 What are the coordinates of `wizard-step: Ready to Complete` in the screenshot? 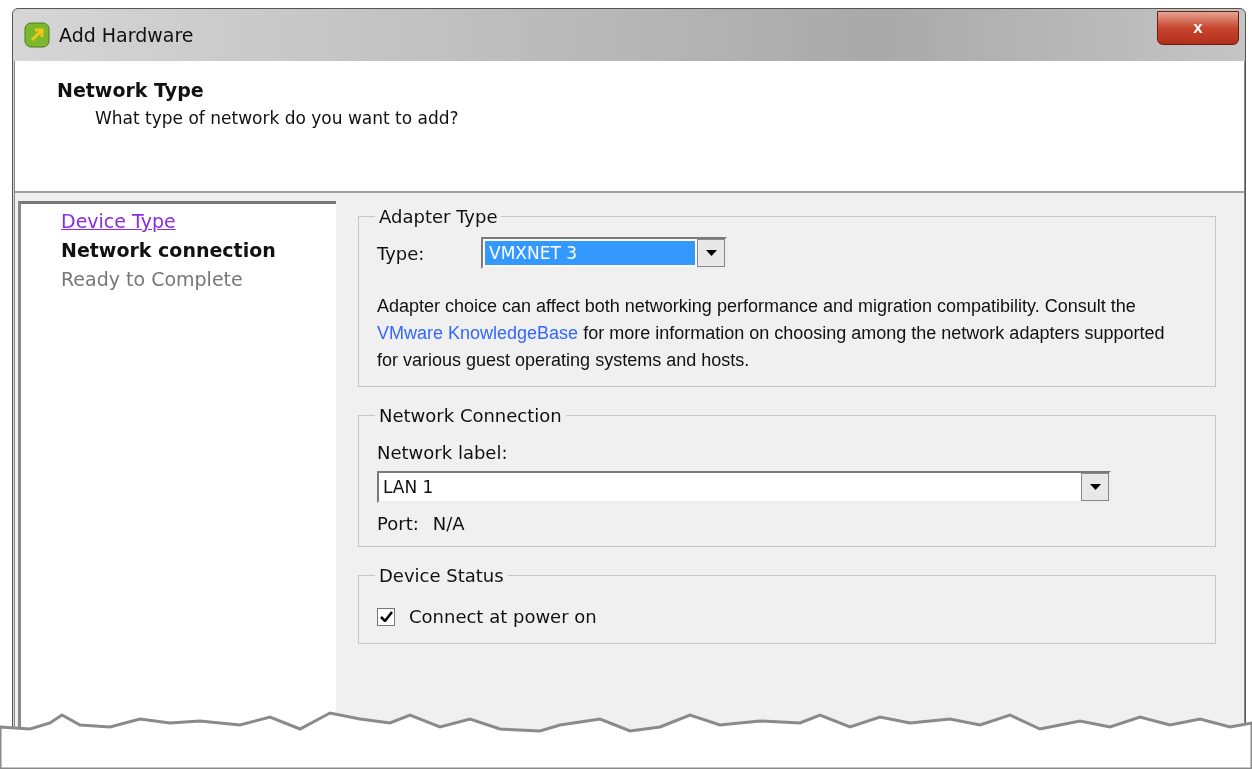 It's located at (198, 279).